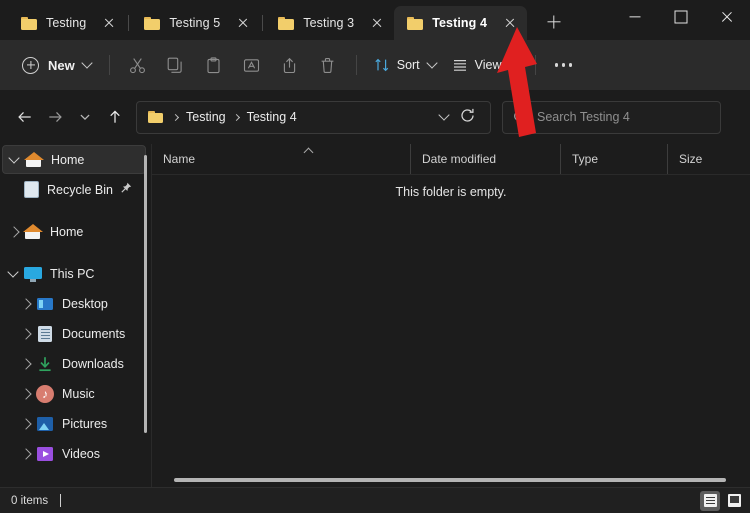 The height and width of the screenshot is (513, 750). I want to click on copy-button, so click(176, 65).